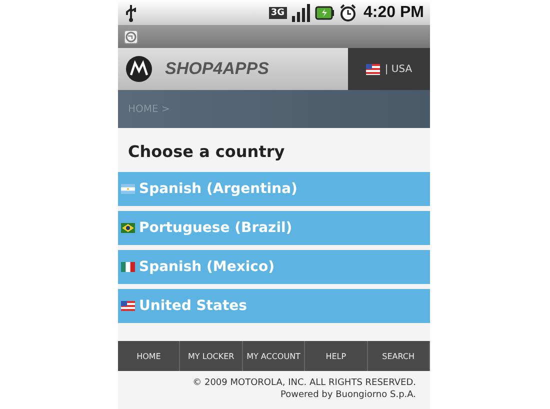  Describe the element at coordinates (139, 69) in the screenshot. I see `logo-icon` at that location.